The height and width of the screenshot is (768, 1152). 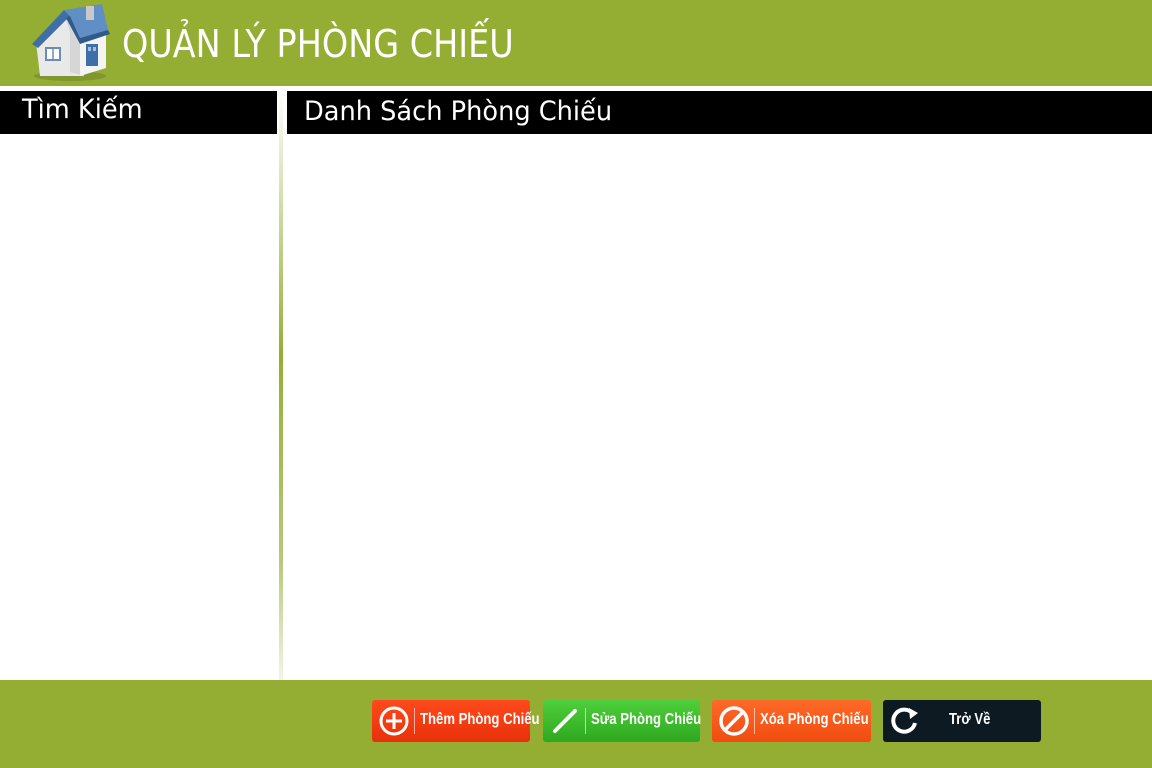 I want to click on search-panel-title: Tìm Kiếm, so click(x=82, y=109).